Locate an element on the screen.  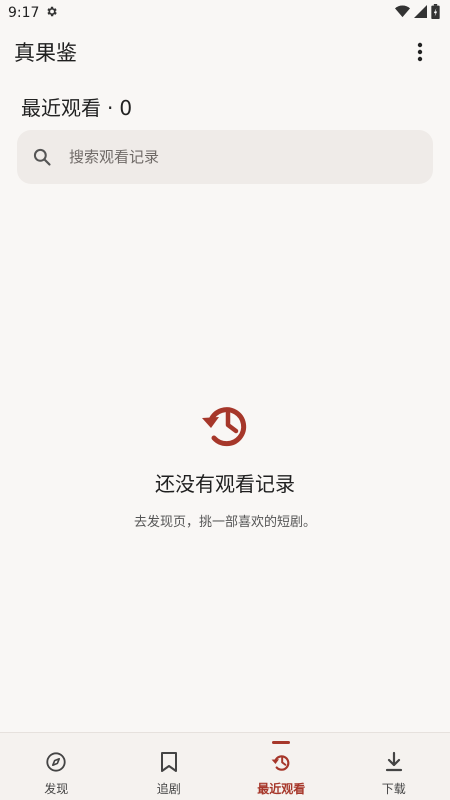
bottom-nav: 发现 追剧 最近观看 下载 is located at coordinates (225, 766).